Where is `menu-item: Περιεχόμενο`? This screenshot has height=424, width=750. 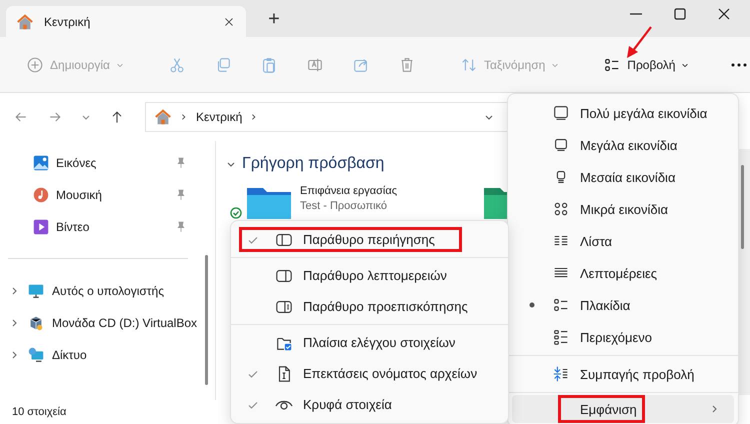
menu-item: Περιεχόμενο is located at coordinates (623, 337).